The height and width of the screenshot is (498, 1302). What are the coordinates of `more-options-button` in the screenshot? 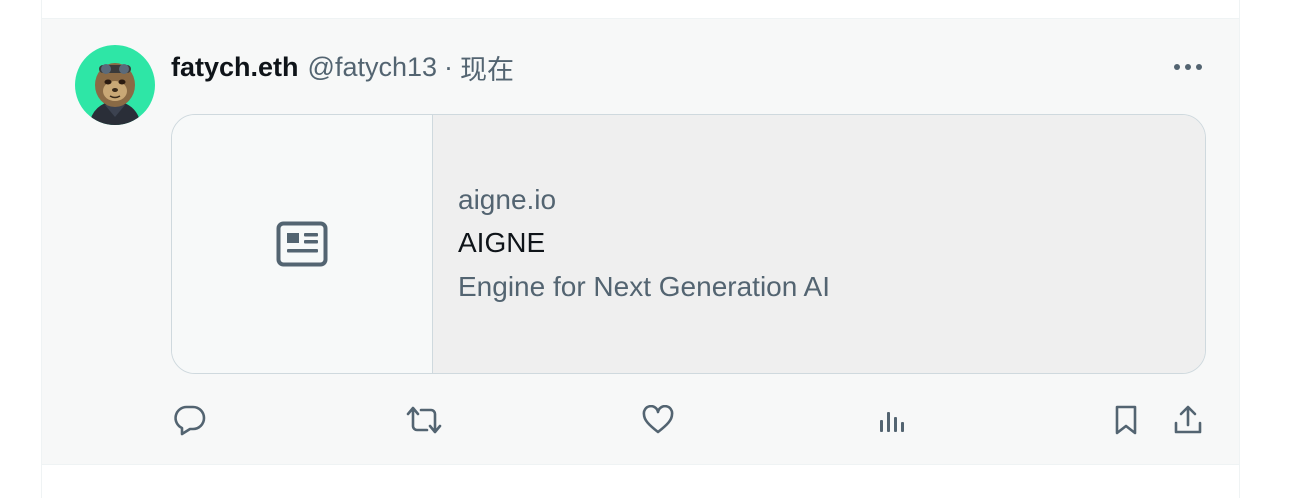 It's located at (1188, 67).